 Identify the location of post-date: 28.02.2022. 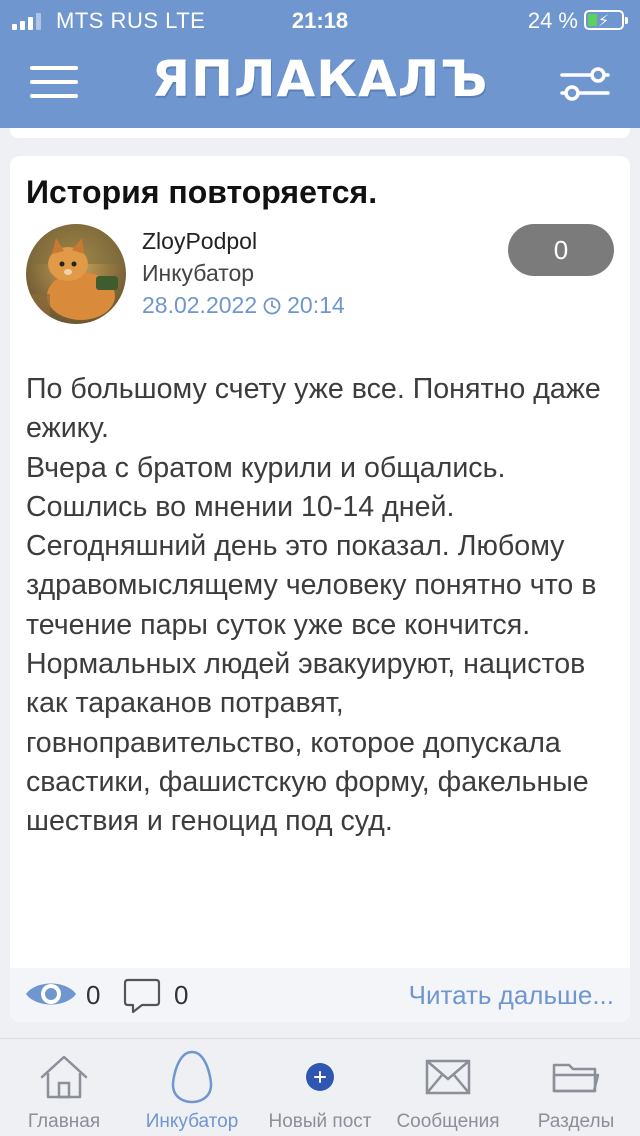
(200, 305).